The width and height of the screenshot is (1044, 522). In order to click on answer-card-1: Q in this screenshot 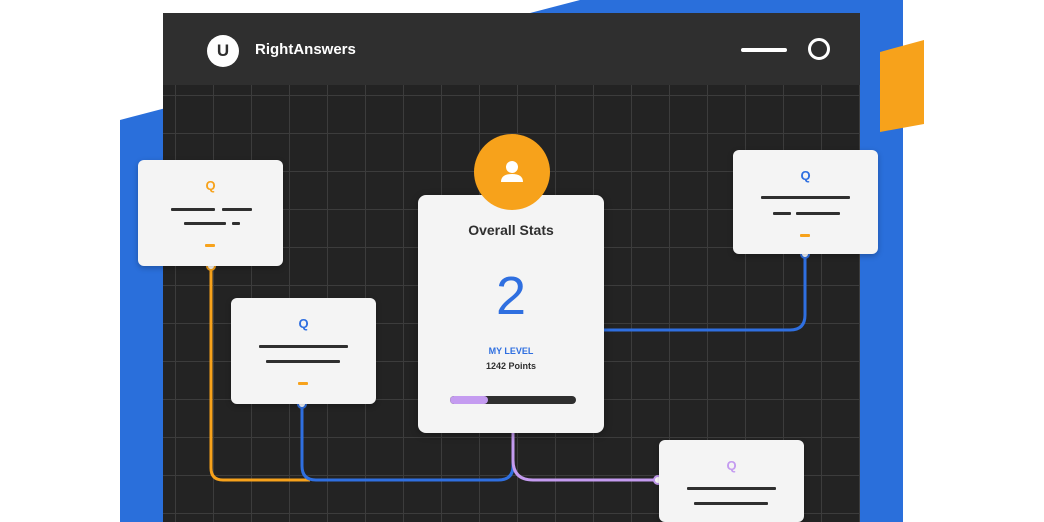, I will do `click(210, 213)`.